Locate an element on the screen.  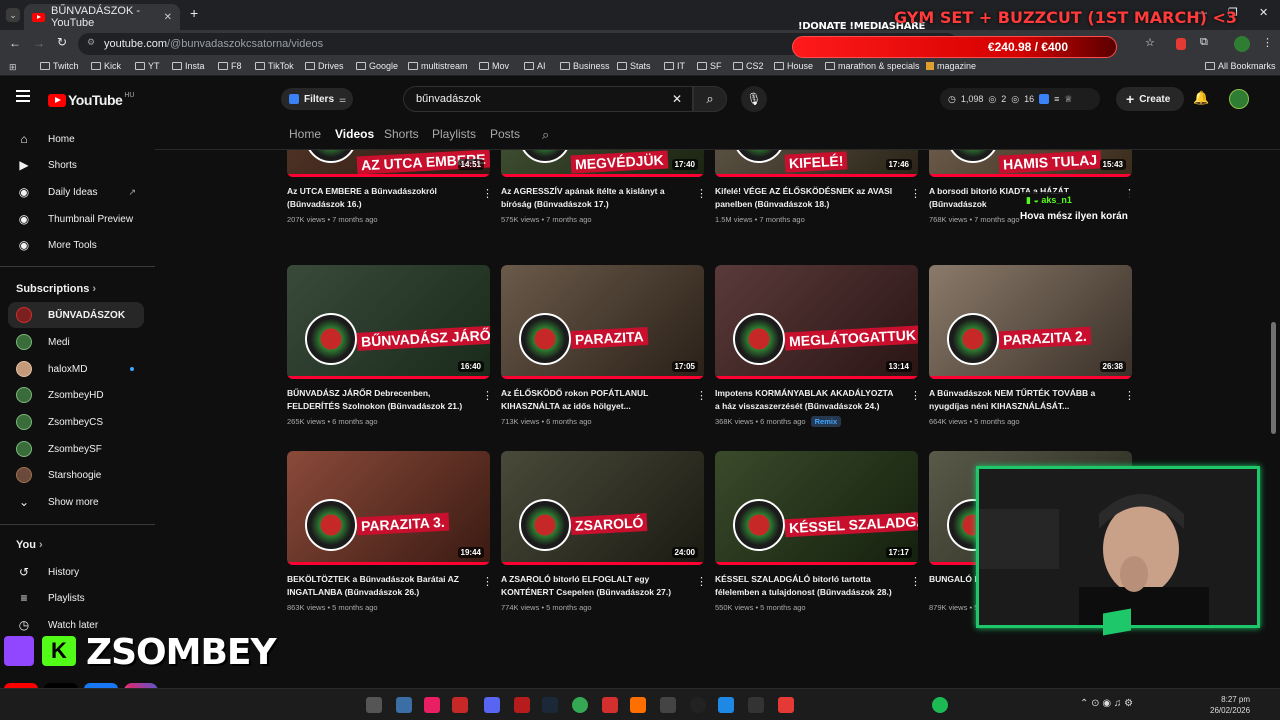
tab-list-icon: ⌄ is located at coordinates (13, 15).